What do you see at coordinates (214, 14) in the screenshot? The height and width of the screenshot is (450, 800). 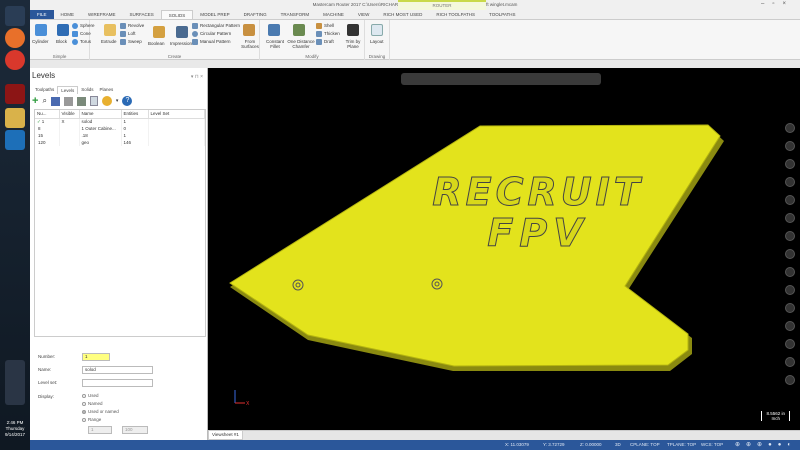 I see `tab-model-prep: MODEL PREP` at bounding box center [214, 14].